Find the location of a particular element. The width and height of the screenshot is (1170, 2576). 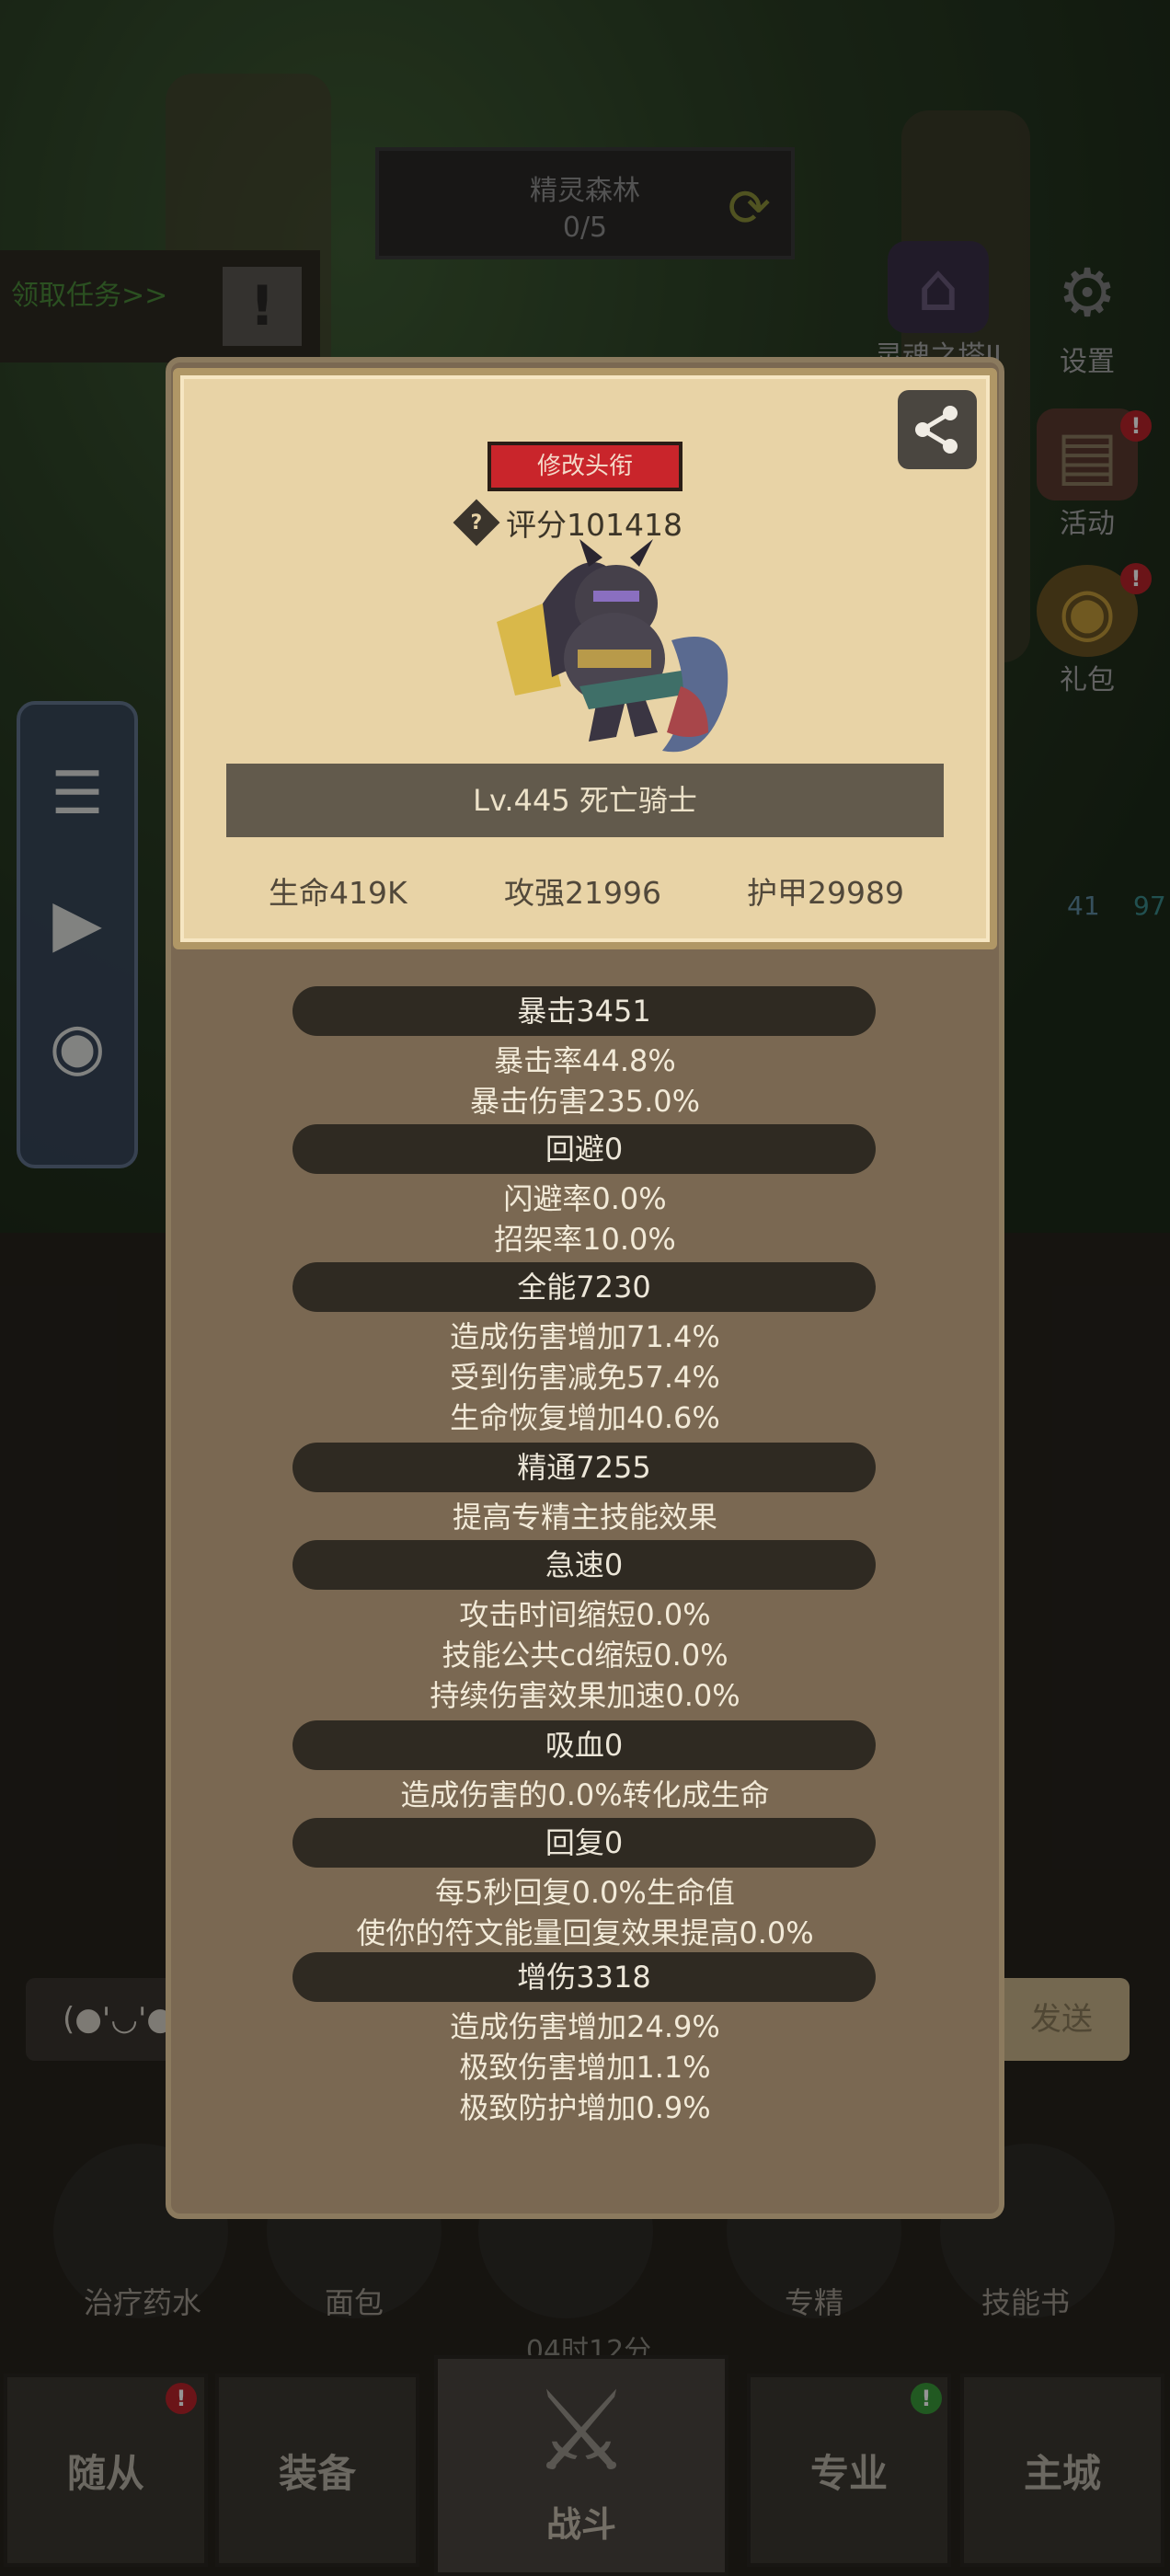

section-leech: 吸血0 is located at coordinates (584, 1745).